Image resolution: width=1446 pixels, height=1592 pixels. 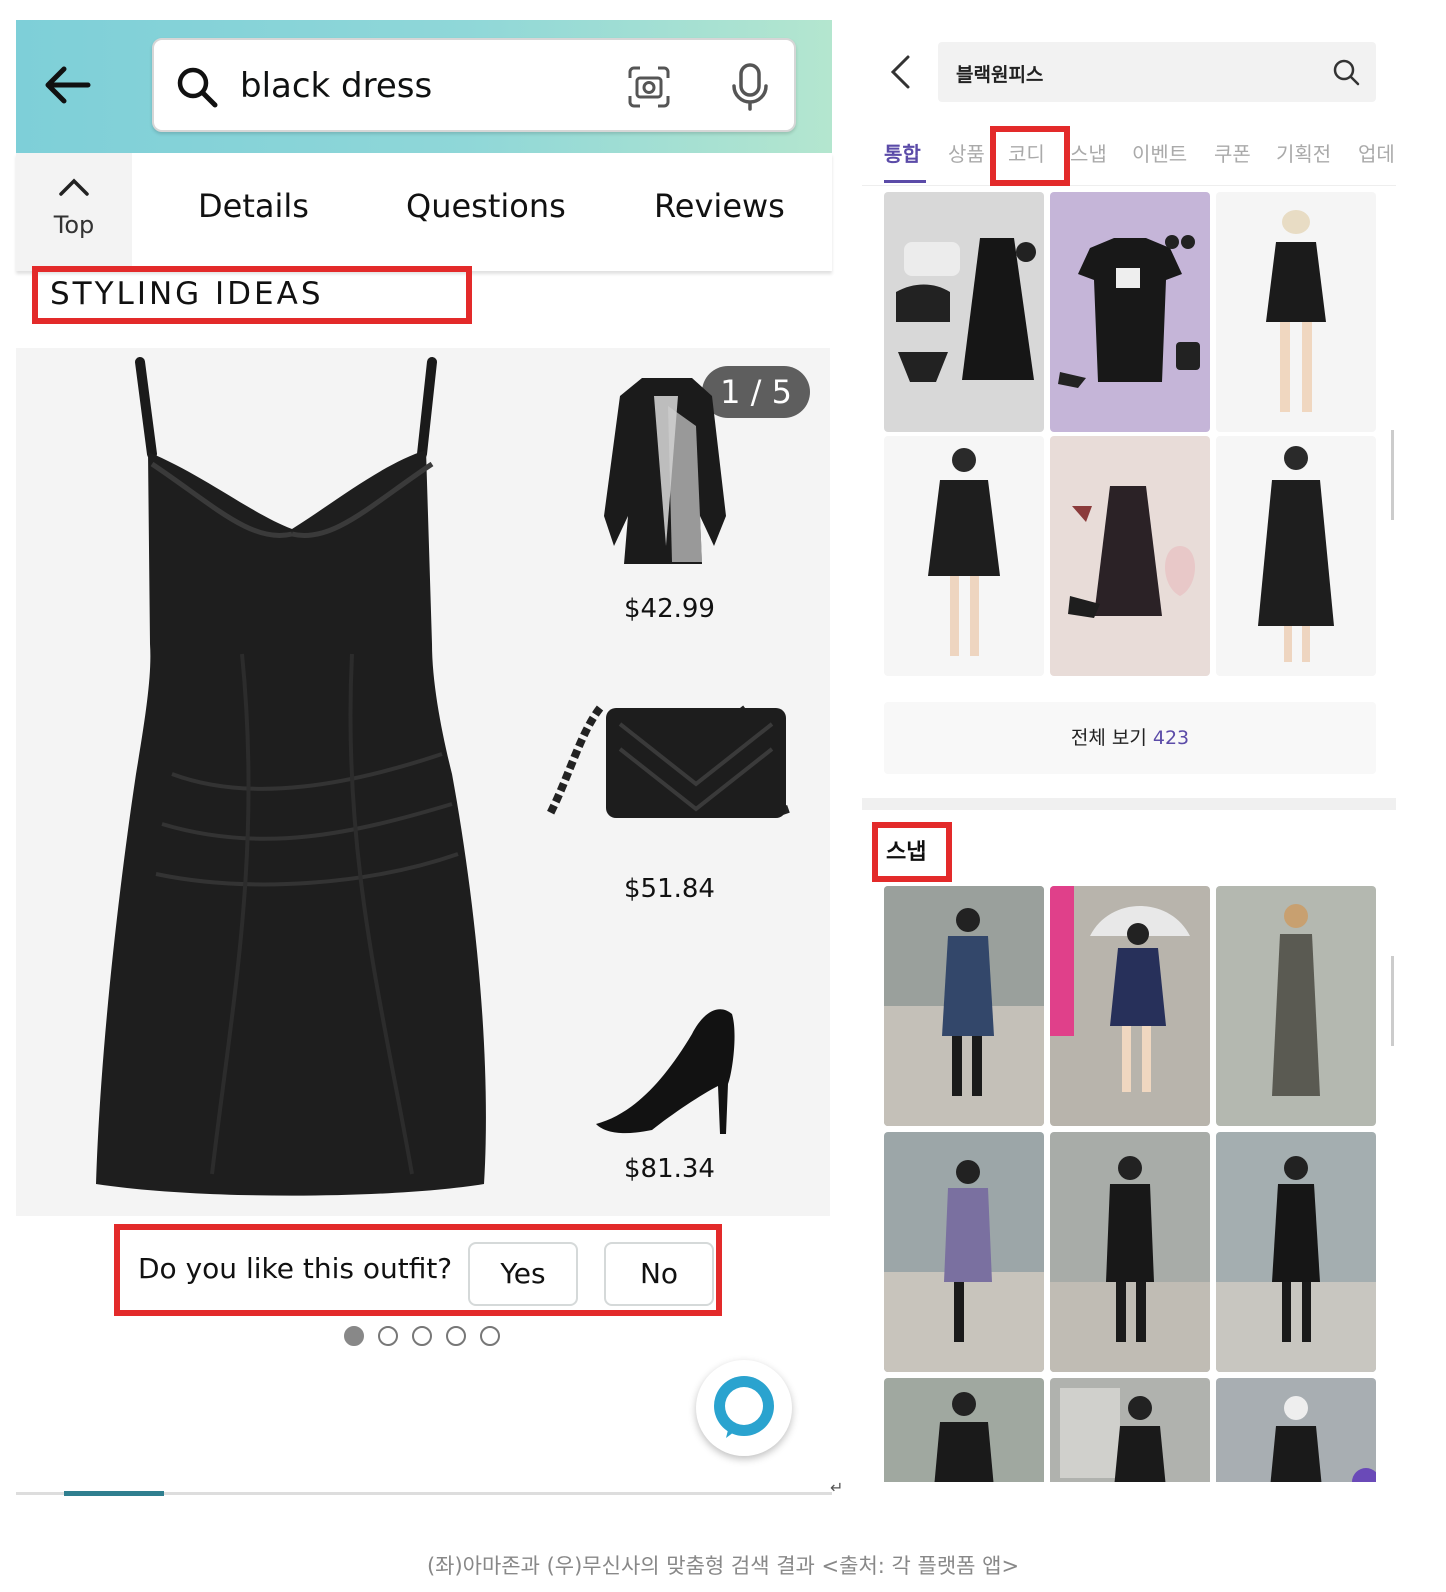 I want to click on top-label: Top, so click(x=74, y=225).